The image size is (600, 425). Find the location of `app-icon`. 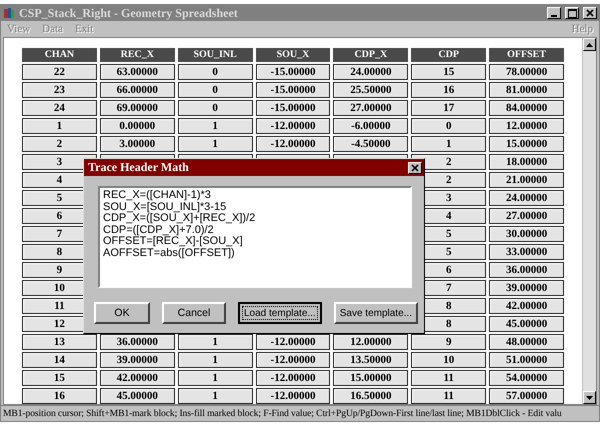

app-icon is located at coordinates (9, 13).